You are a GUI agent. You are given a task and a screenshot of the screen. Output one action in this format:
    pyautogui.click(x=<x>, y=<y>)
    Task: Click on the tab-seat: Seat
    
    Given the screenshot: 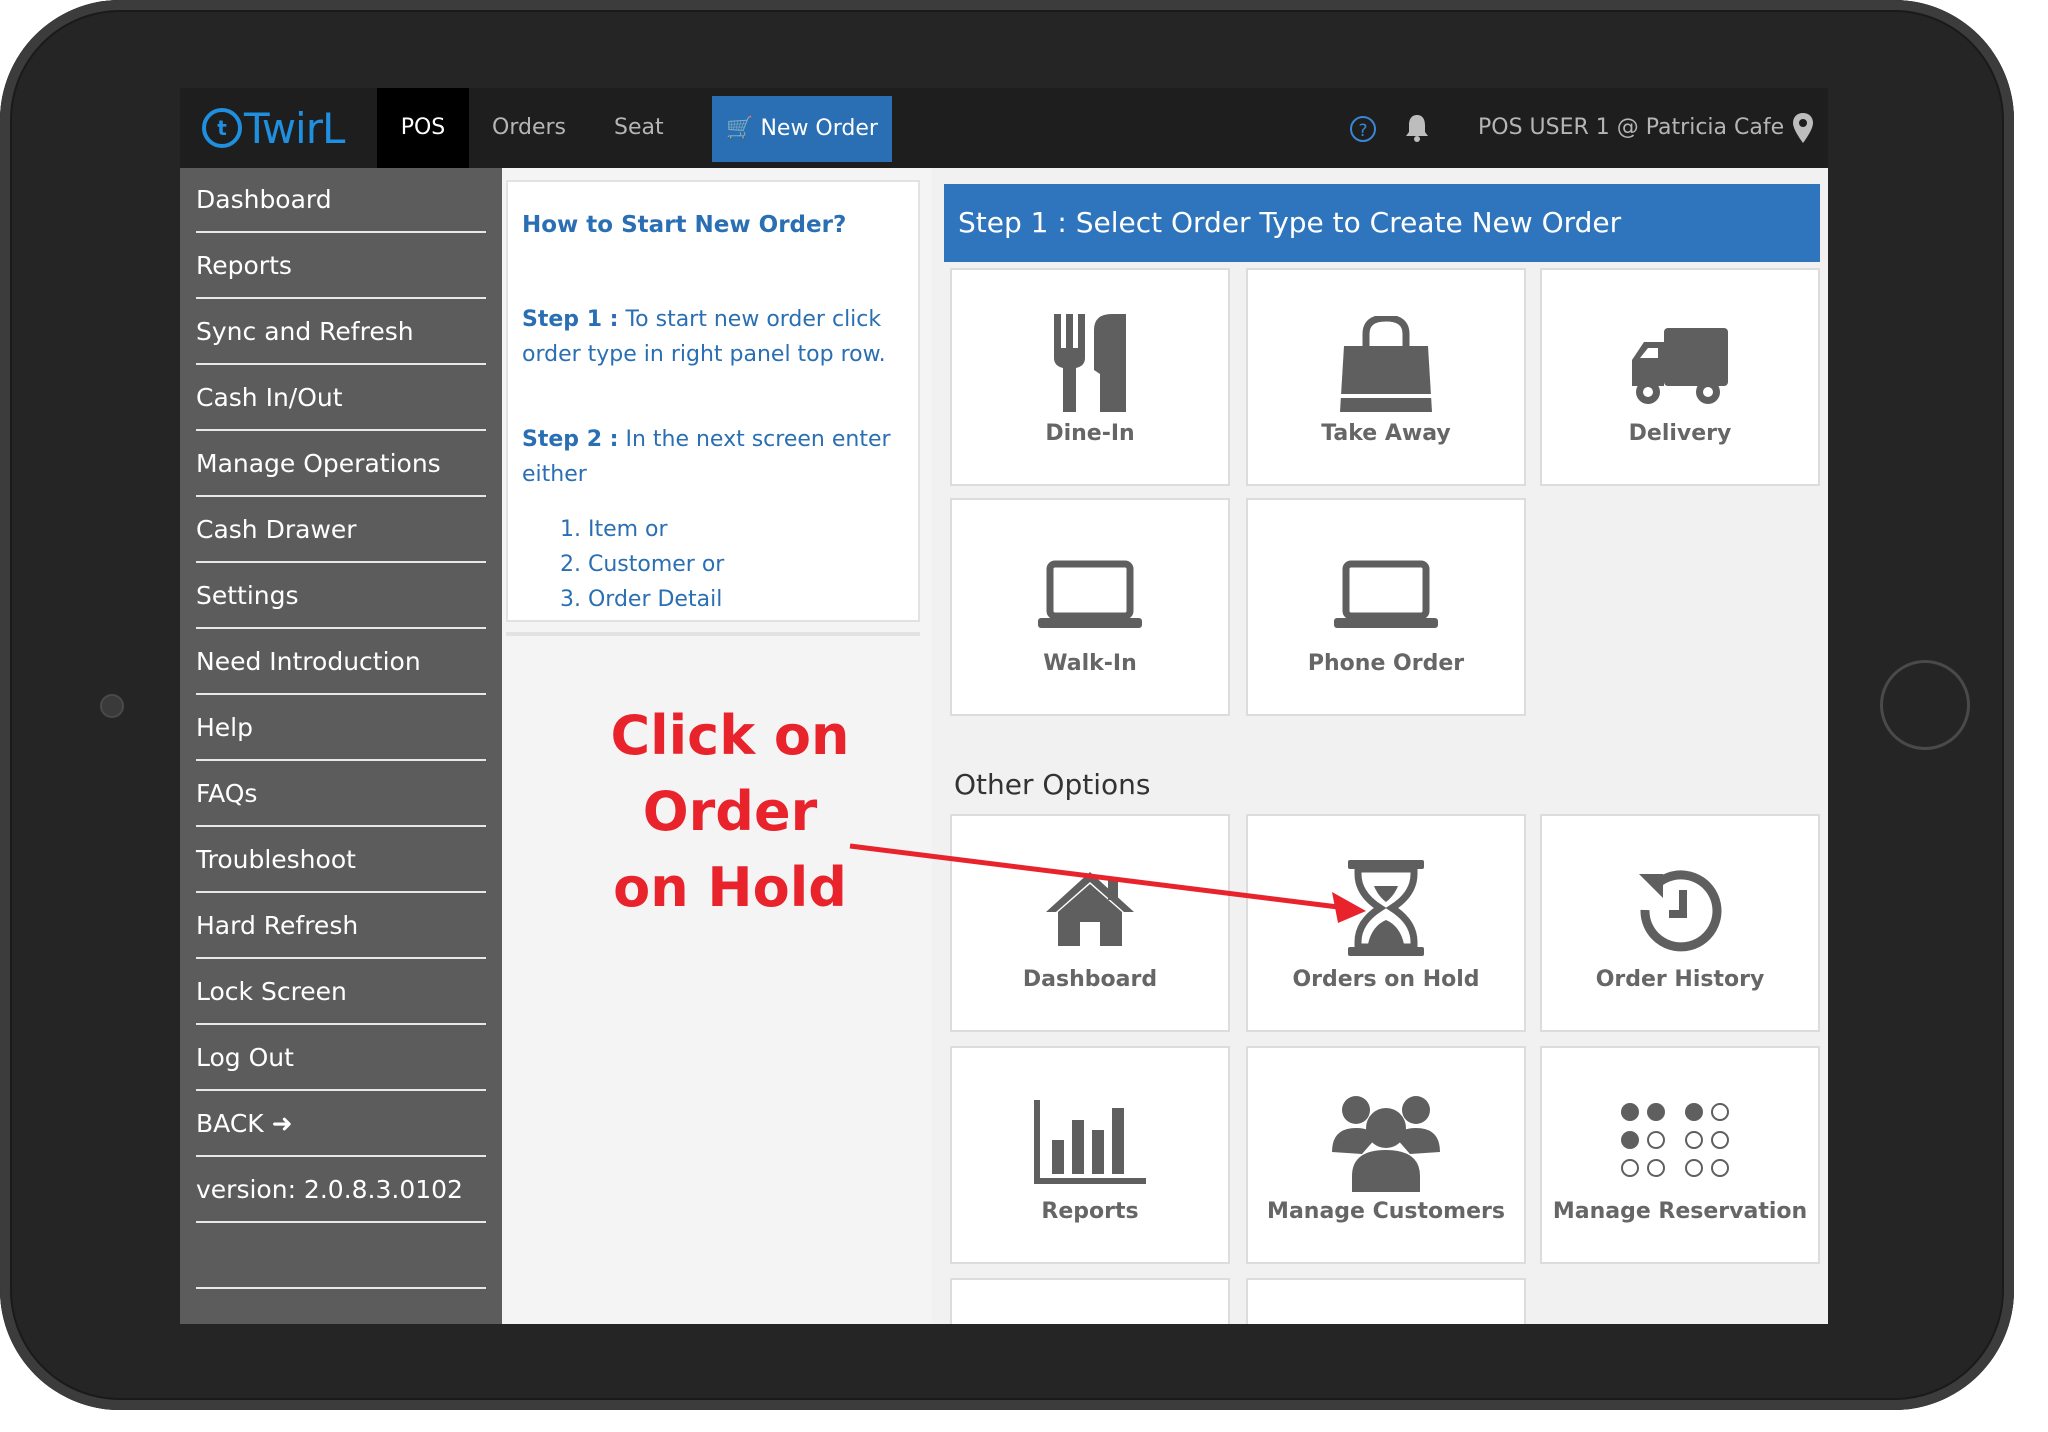 What is the action you would take?
    pyautogui.click(x=639, y=128)
    